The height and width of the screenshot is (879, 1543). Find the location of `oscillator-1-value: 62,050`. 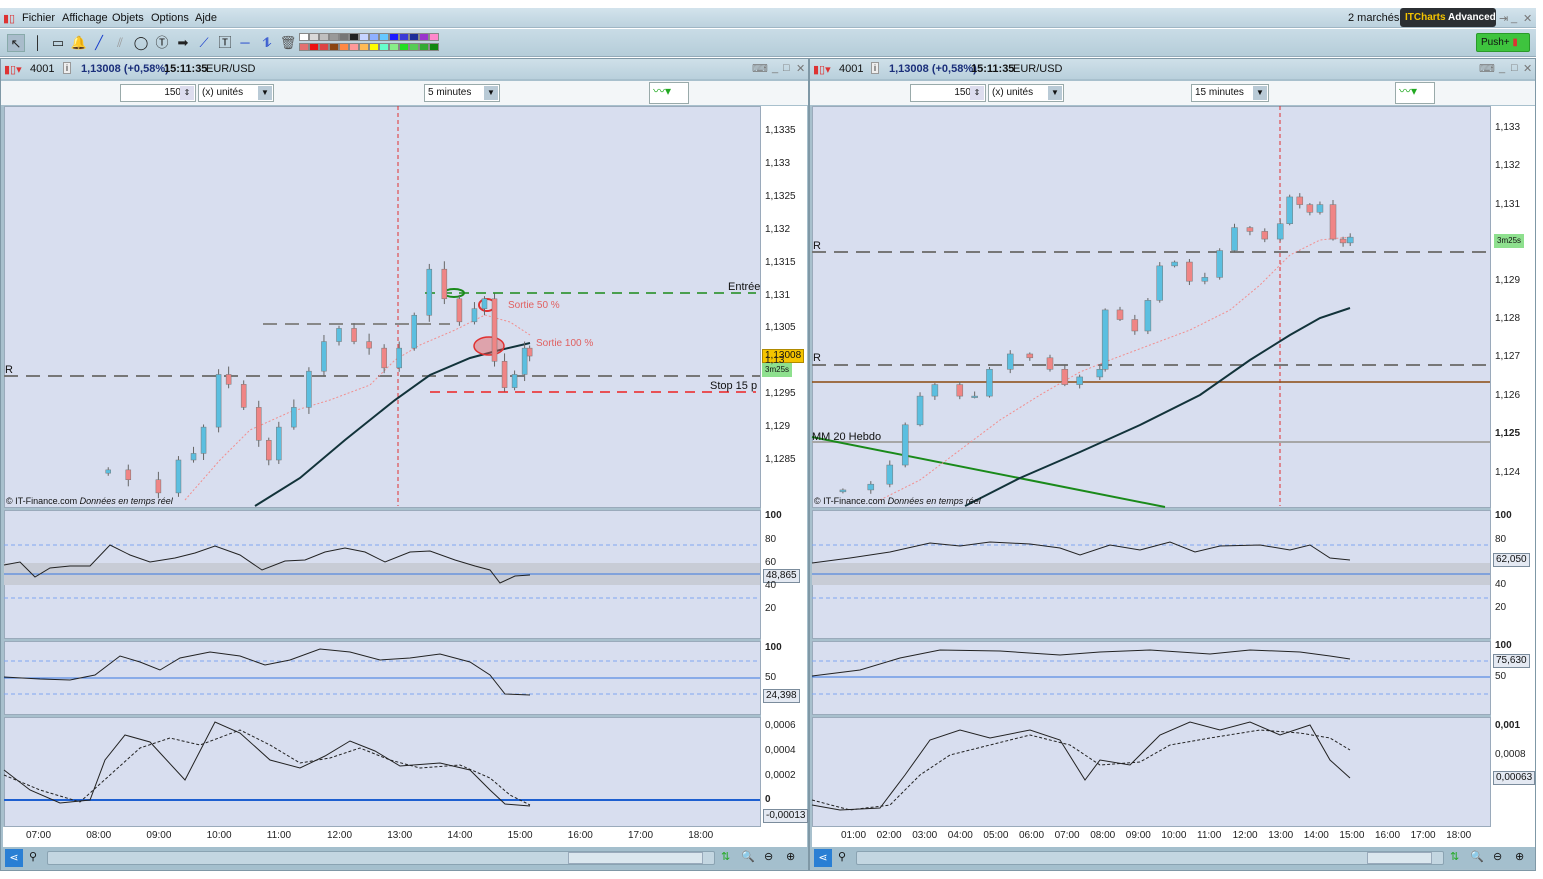

oscillator-1-value: 62,050 is located at coordinates (1511, 560).